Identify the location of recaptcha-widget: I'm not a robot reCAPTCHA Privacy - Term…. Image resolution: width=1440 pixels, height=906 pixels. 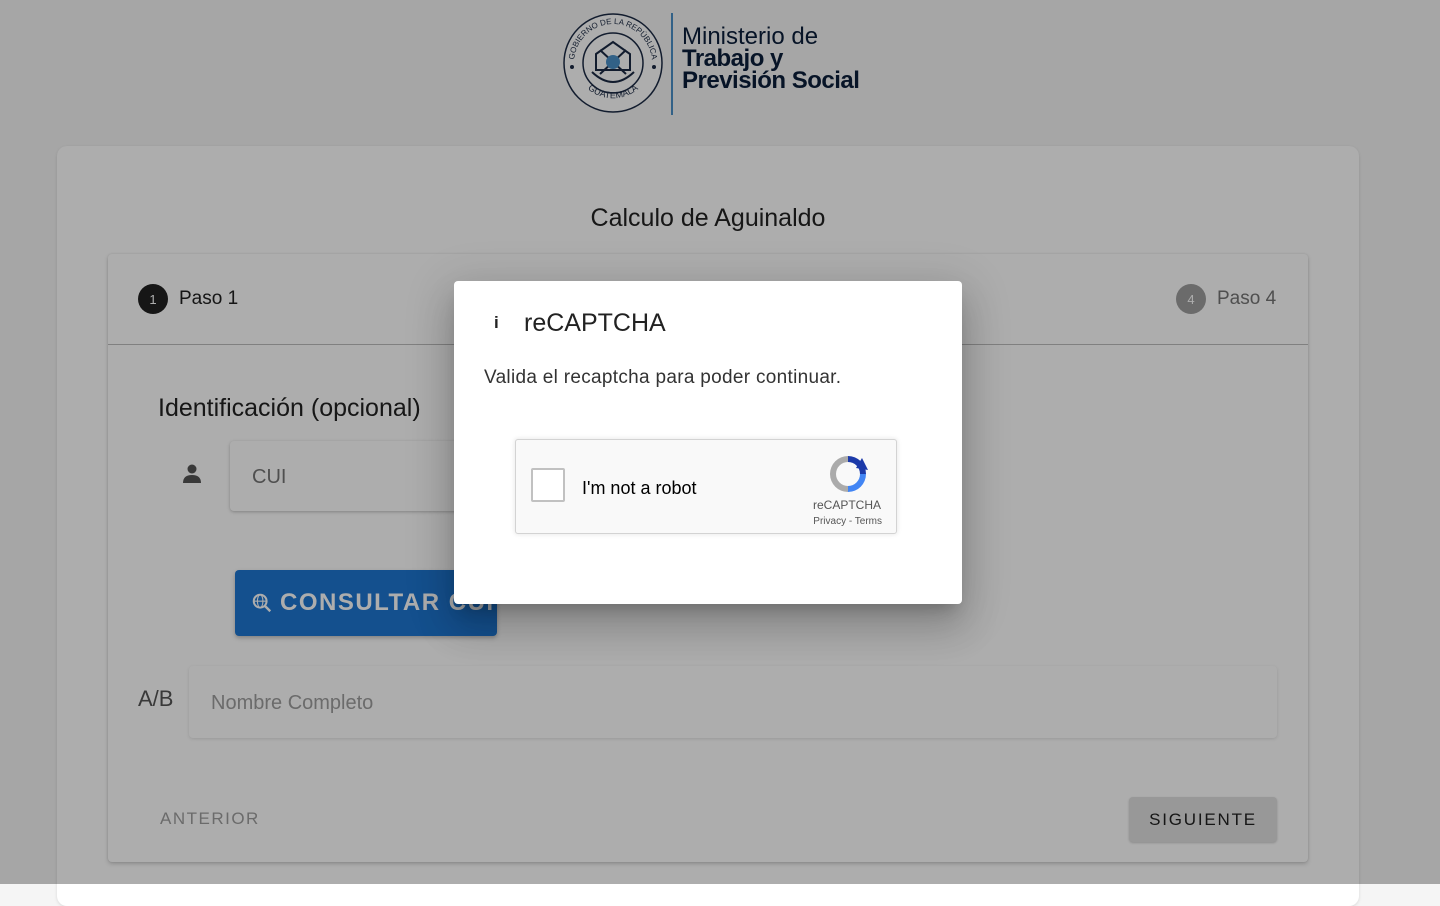
(706, 486).